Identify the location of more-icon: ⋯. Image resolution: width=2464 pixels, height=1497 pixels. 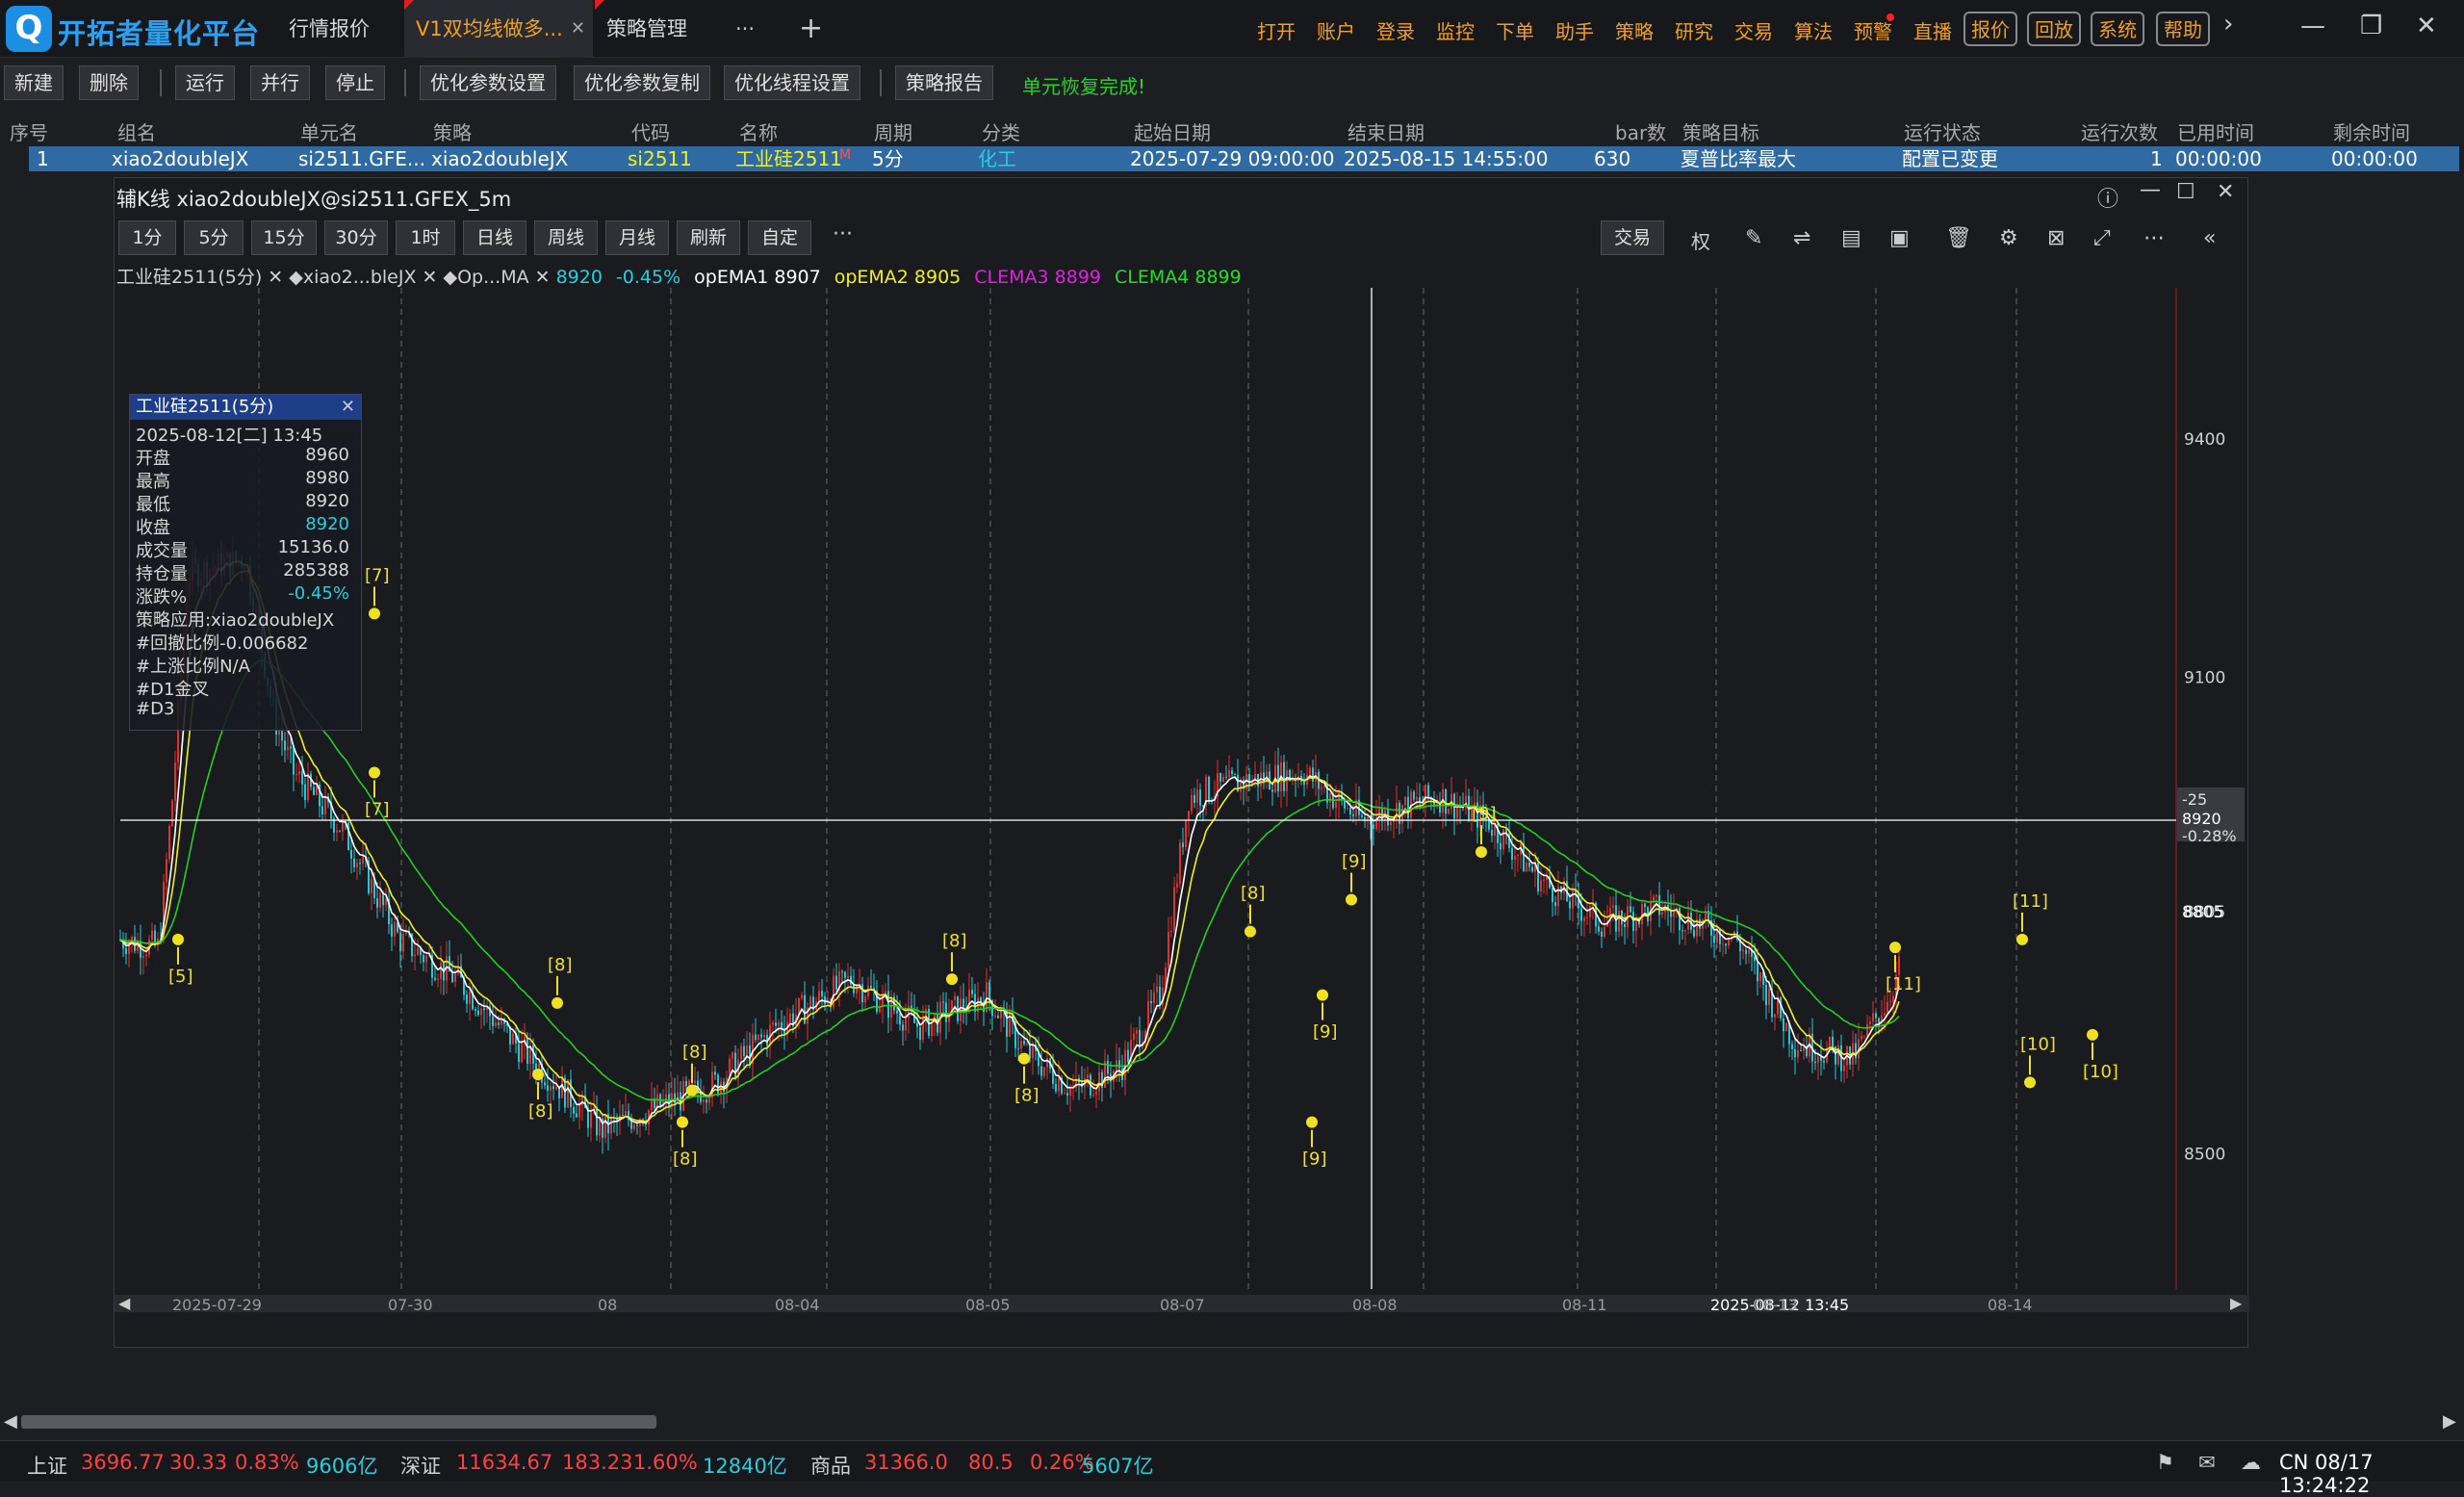
(2154, 238).